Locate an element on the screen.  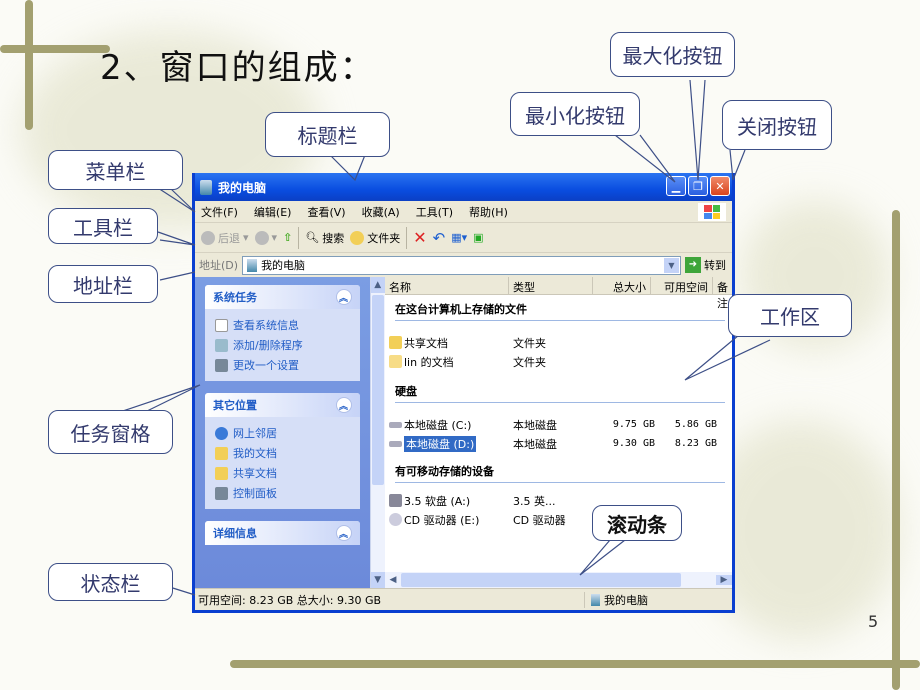
task-item: 查看系统信息 is located at coordinates (282, 325).